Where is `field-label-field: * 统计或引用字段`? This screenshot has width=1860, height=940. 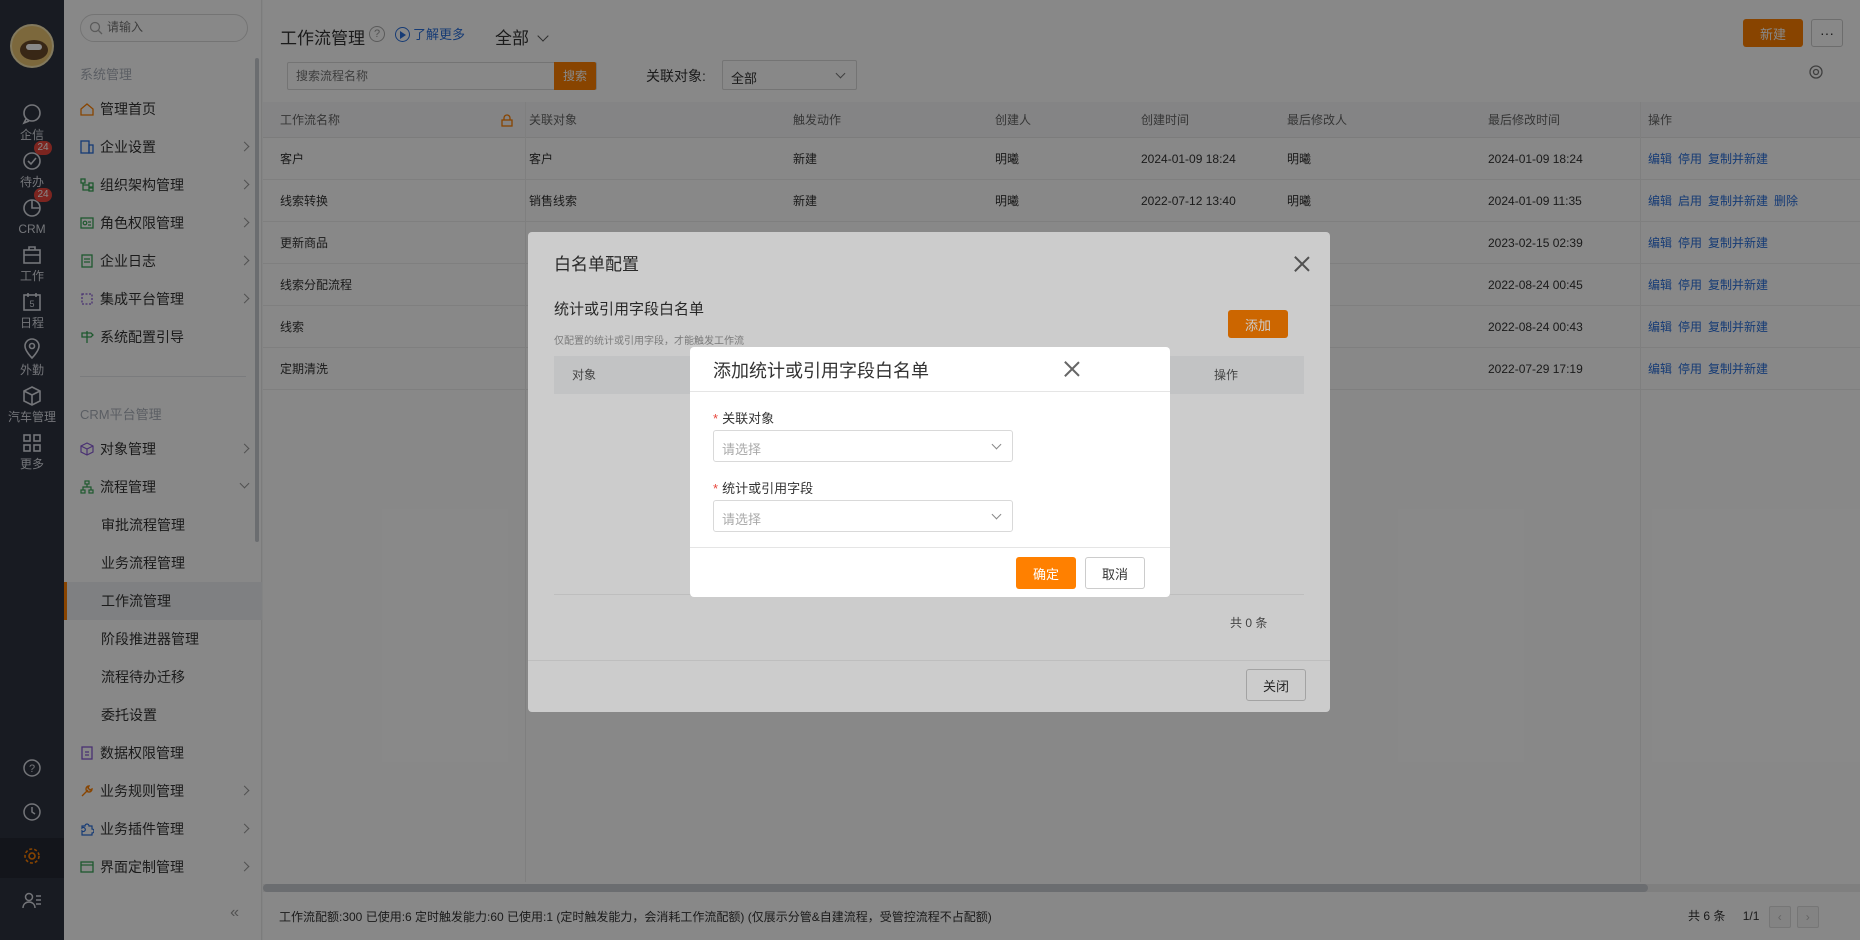
field-label-field: * 统计或引用字段 is located at coordinates (763, 487).